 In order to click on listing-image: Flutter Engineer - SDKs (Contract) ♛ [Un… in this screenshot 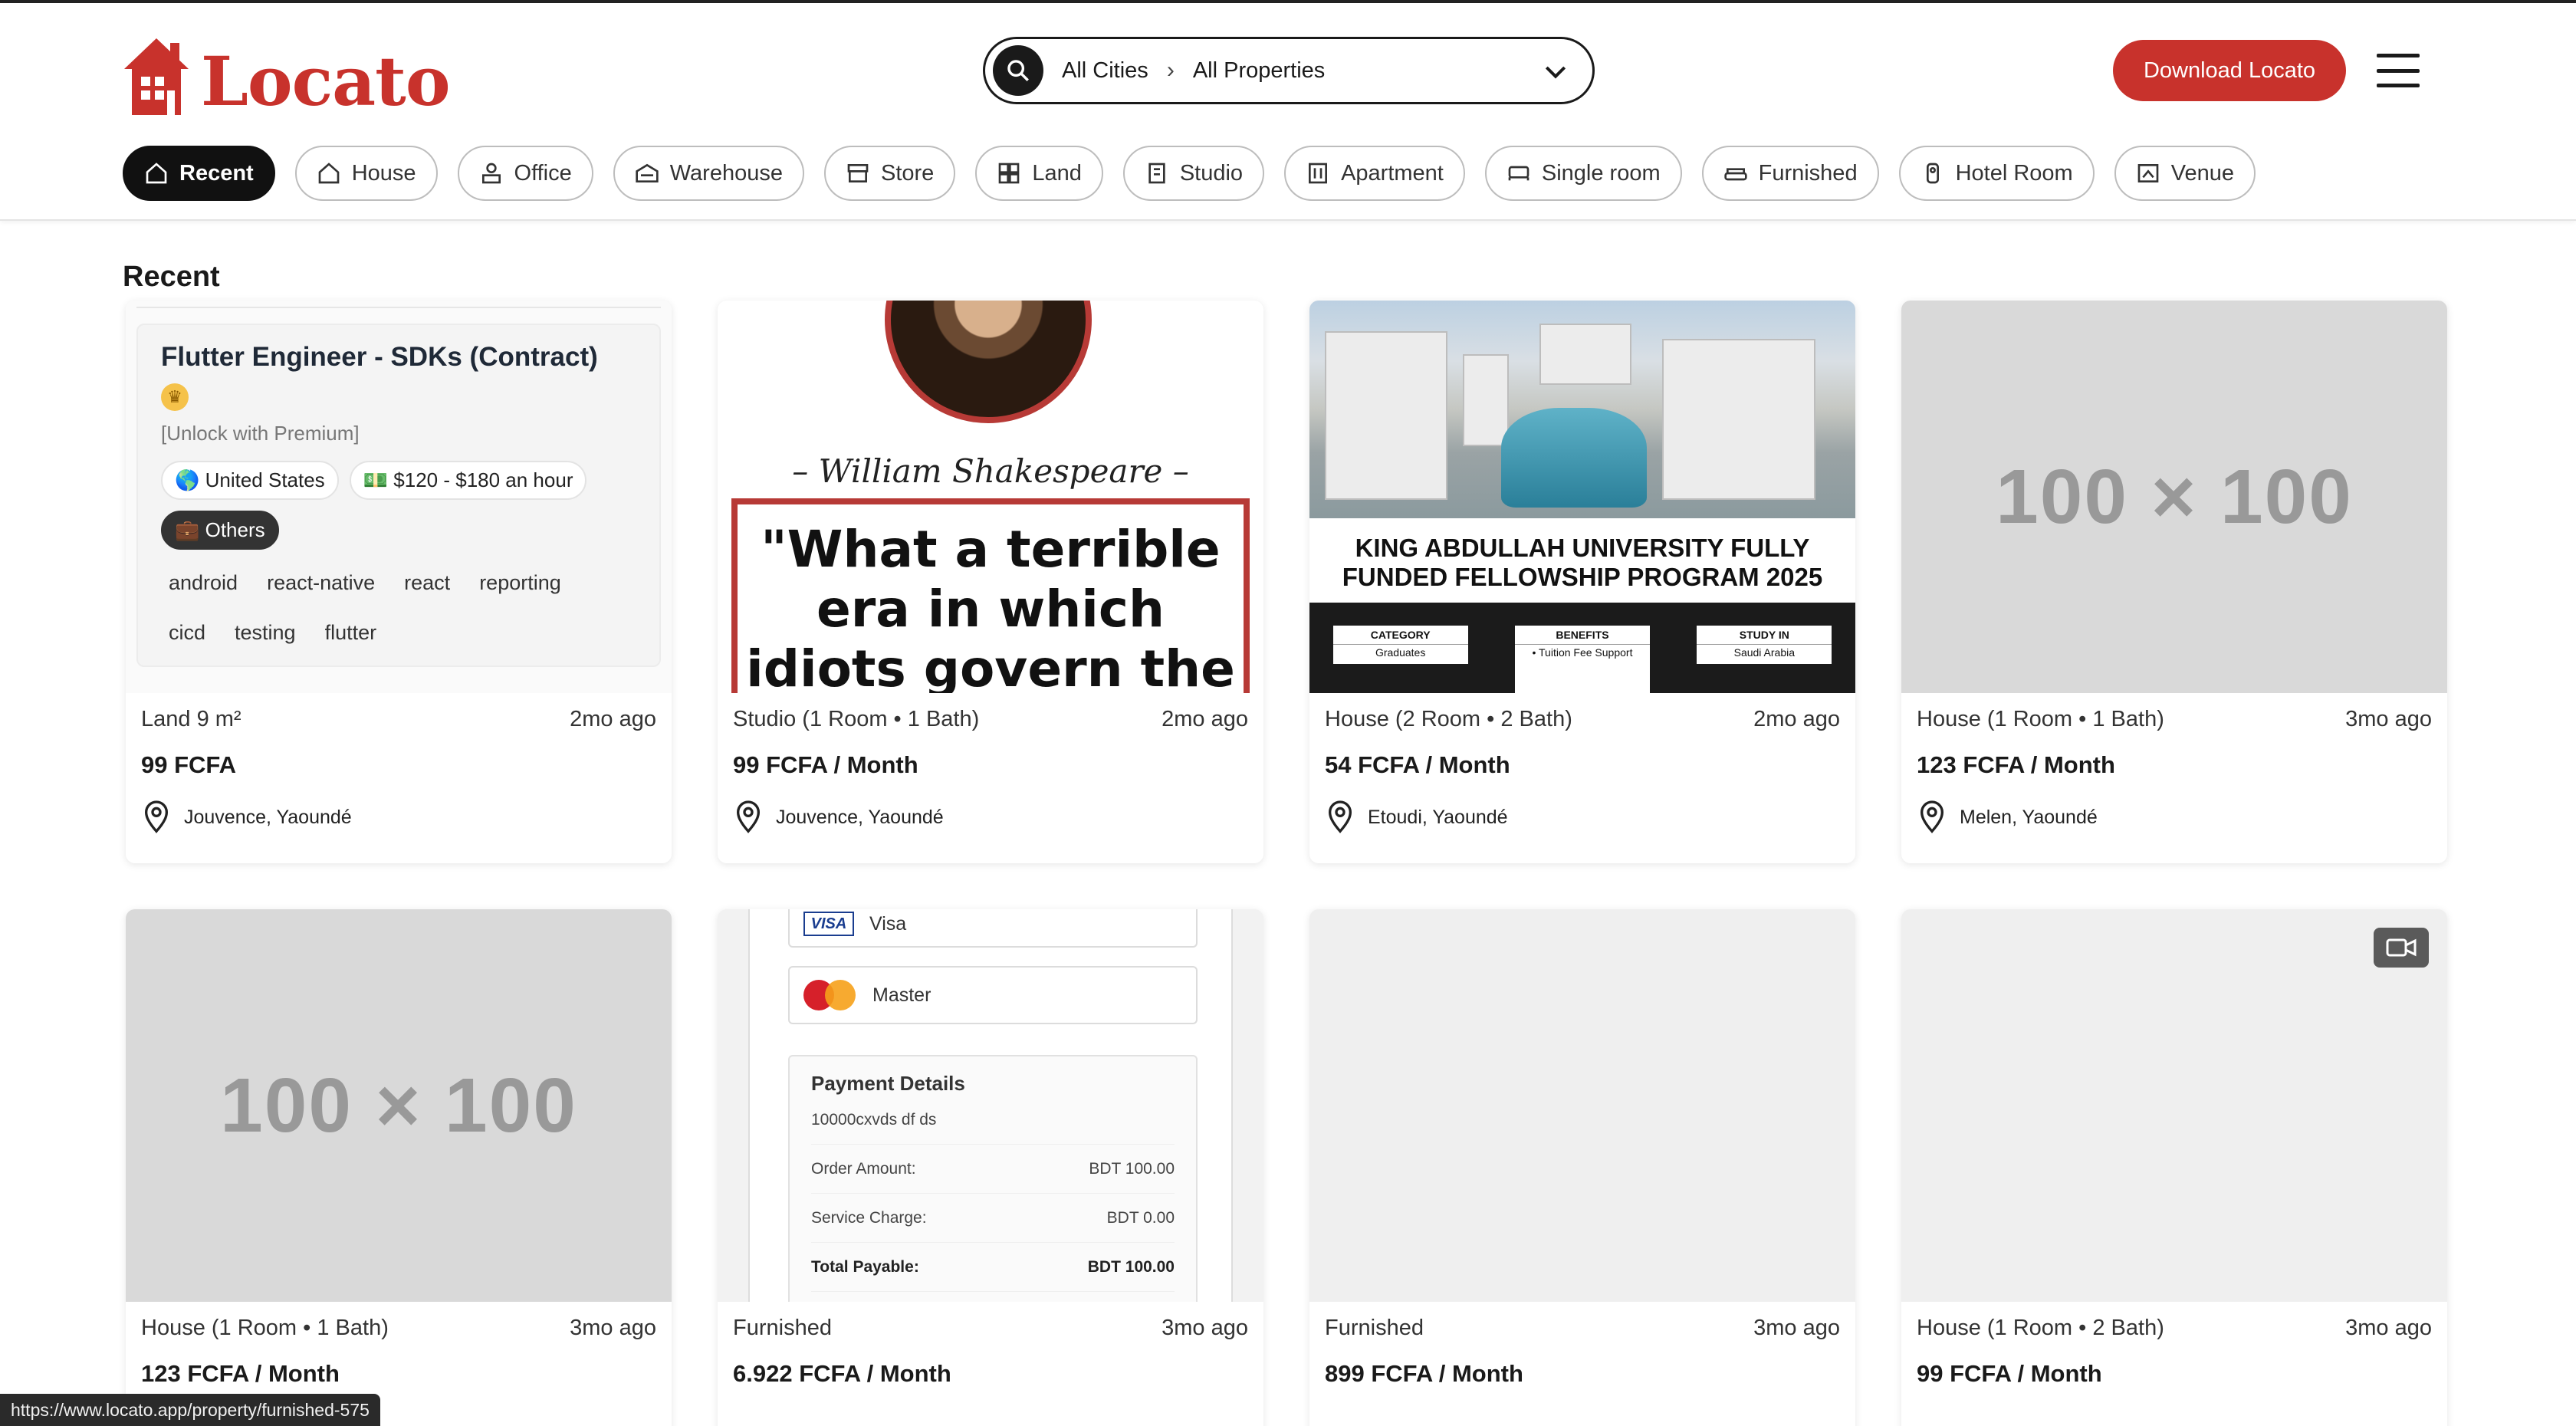, I will do `click(399, 497)`.